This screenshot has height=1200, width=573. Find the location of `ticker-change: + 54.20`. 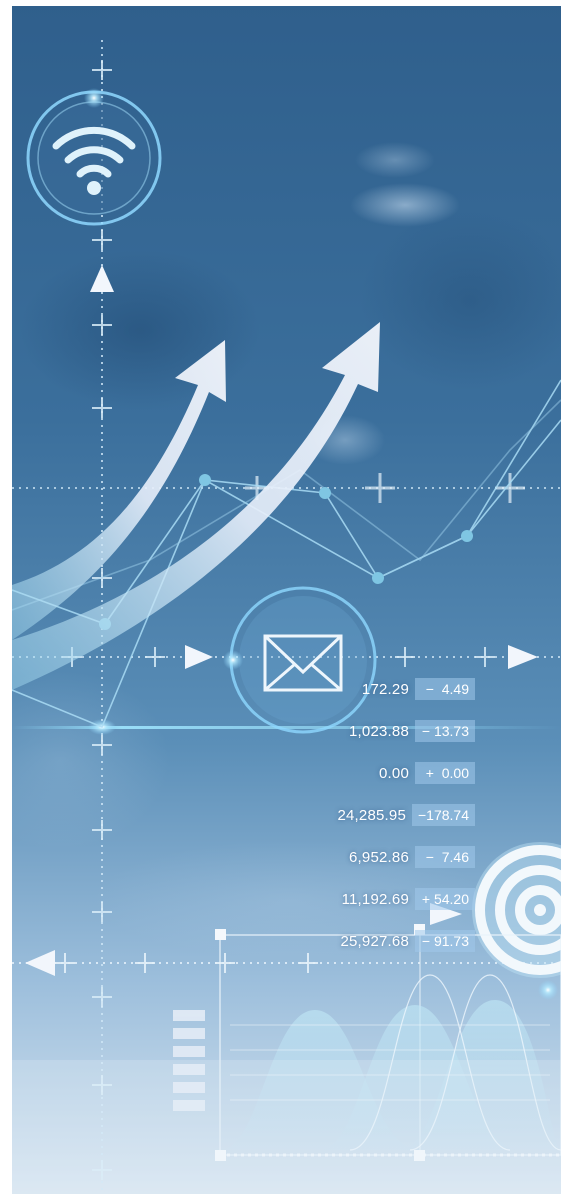

ticker-change: + 54.20 is located at coordinates (445, 899).